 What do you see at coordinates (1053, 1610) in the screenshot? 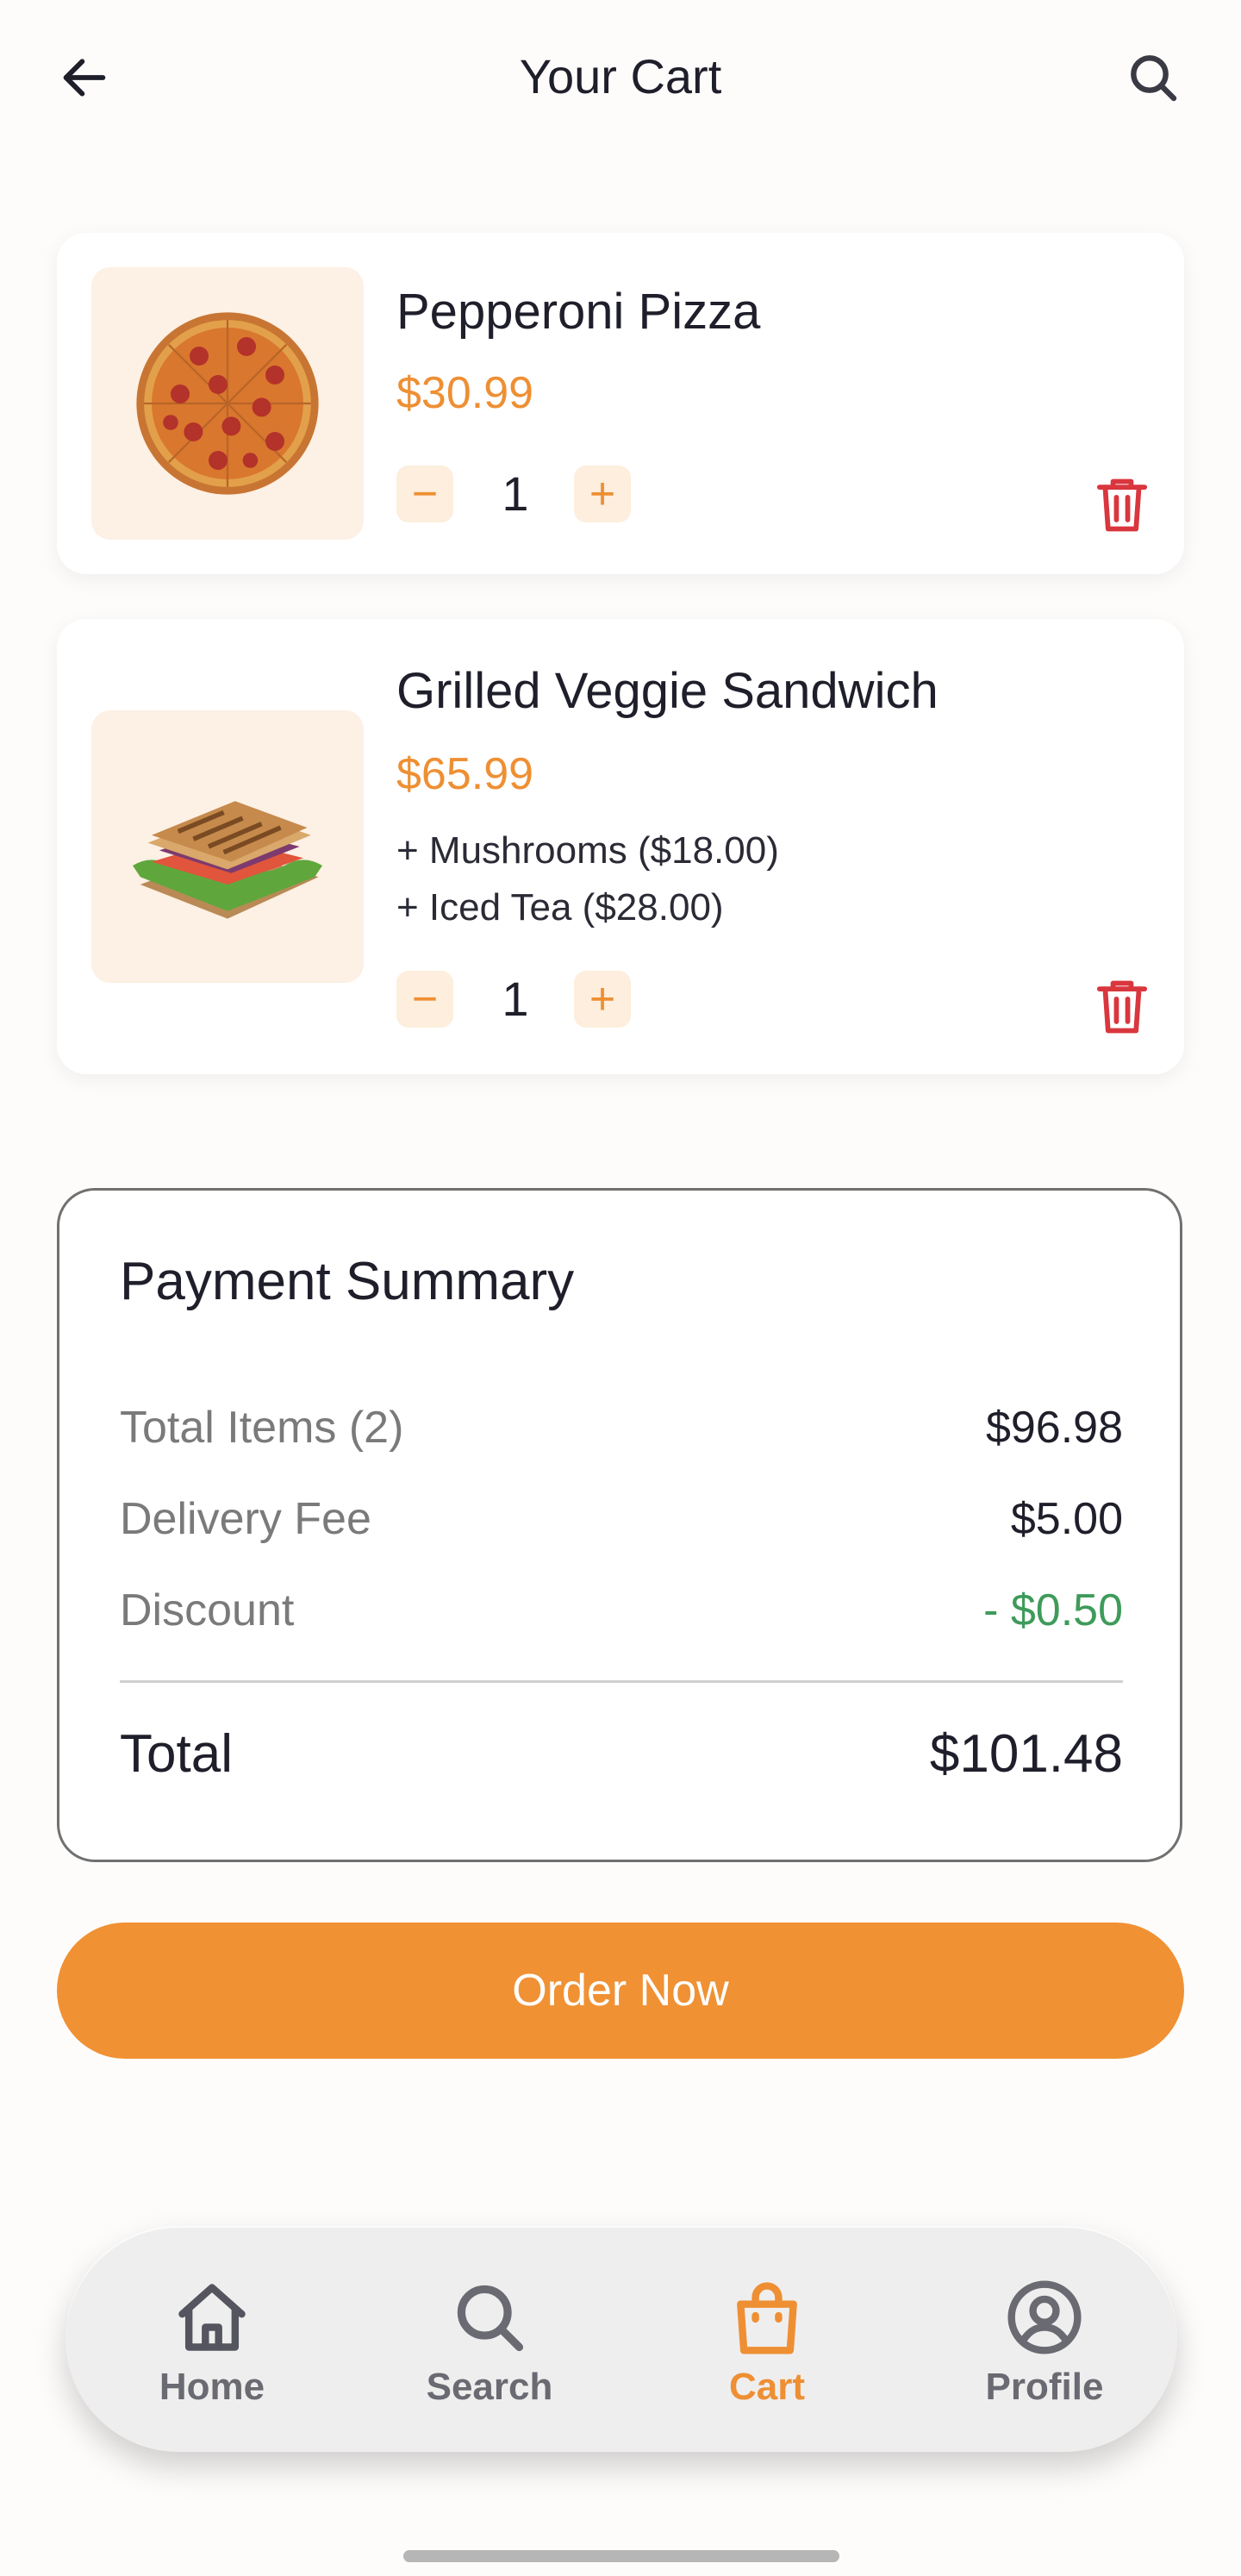
I see `discount-value: - $0.50` at bounding box center [1053, 1610].